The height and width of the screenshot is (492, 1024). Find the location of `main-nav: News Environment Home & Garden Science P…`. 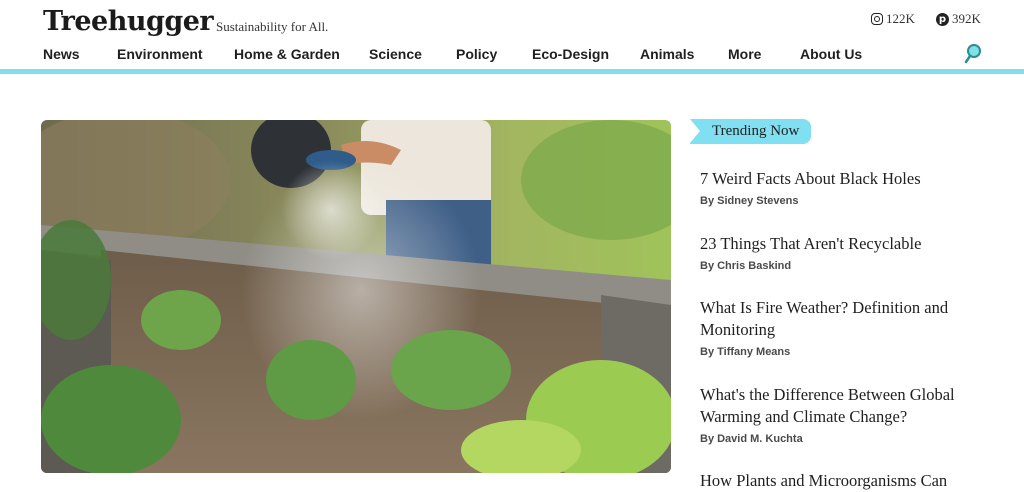

main-nav: News Environment Home & Garden Science P… is located at coordinates (512, 55).